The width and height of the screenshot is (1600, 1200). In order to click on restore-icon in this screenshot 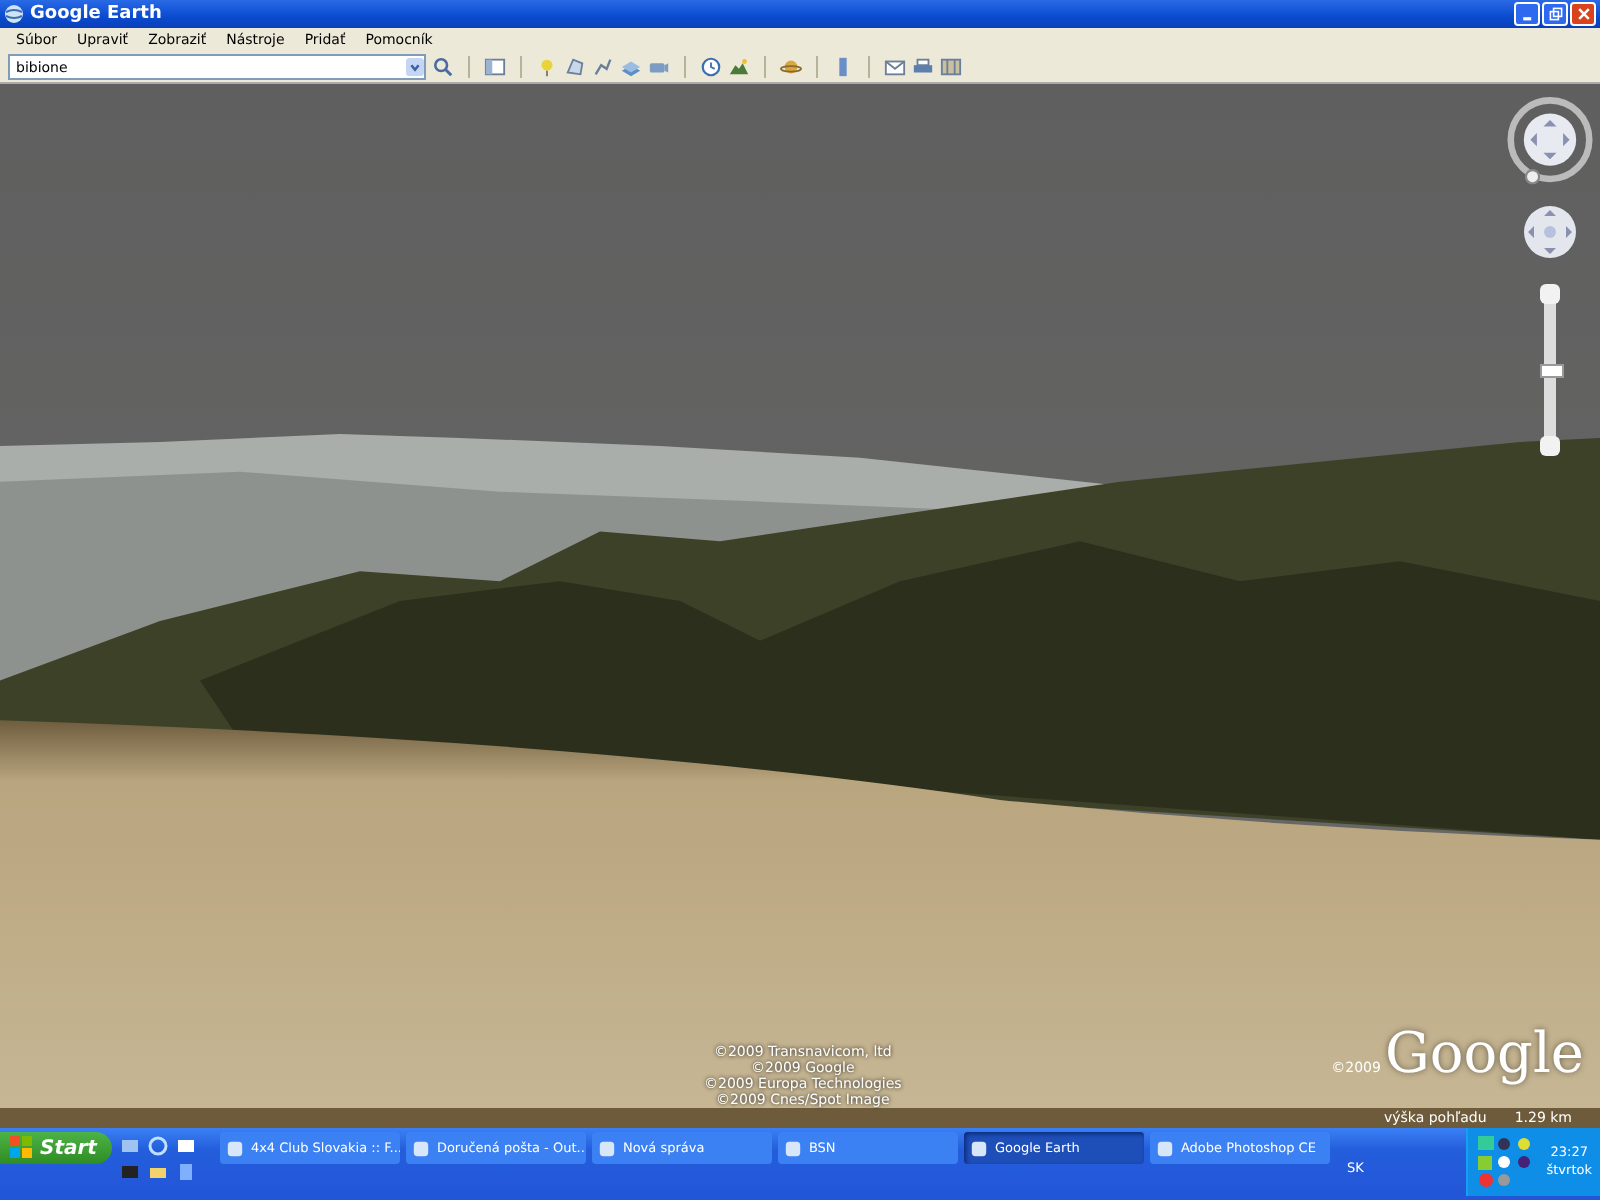, I will do `click(1555, 14)`.